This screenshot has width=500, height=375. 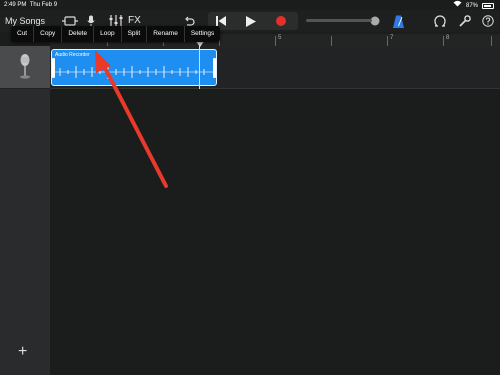 I want to click on annotation-arrow, so click(x=131, y=119).